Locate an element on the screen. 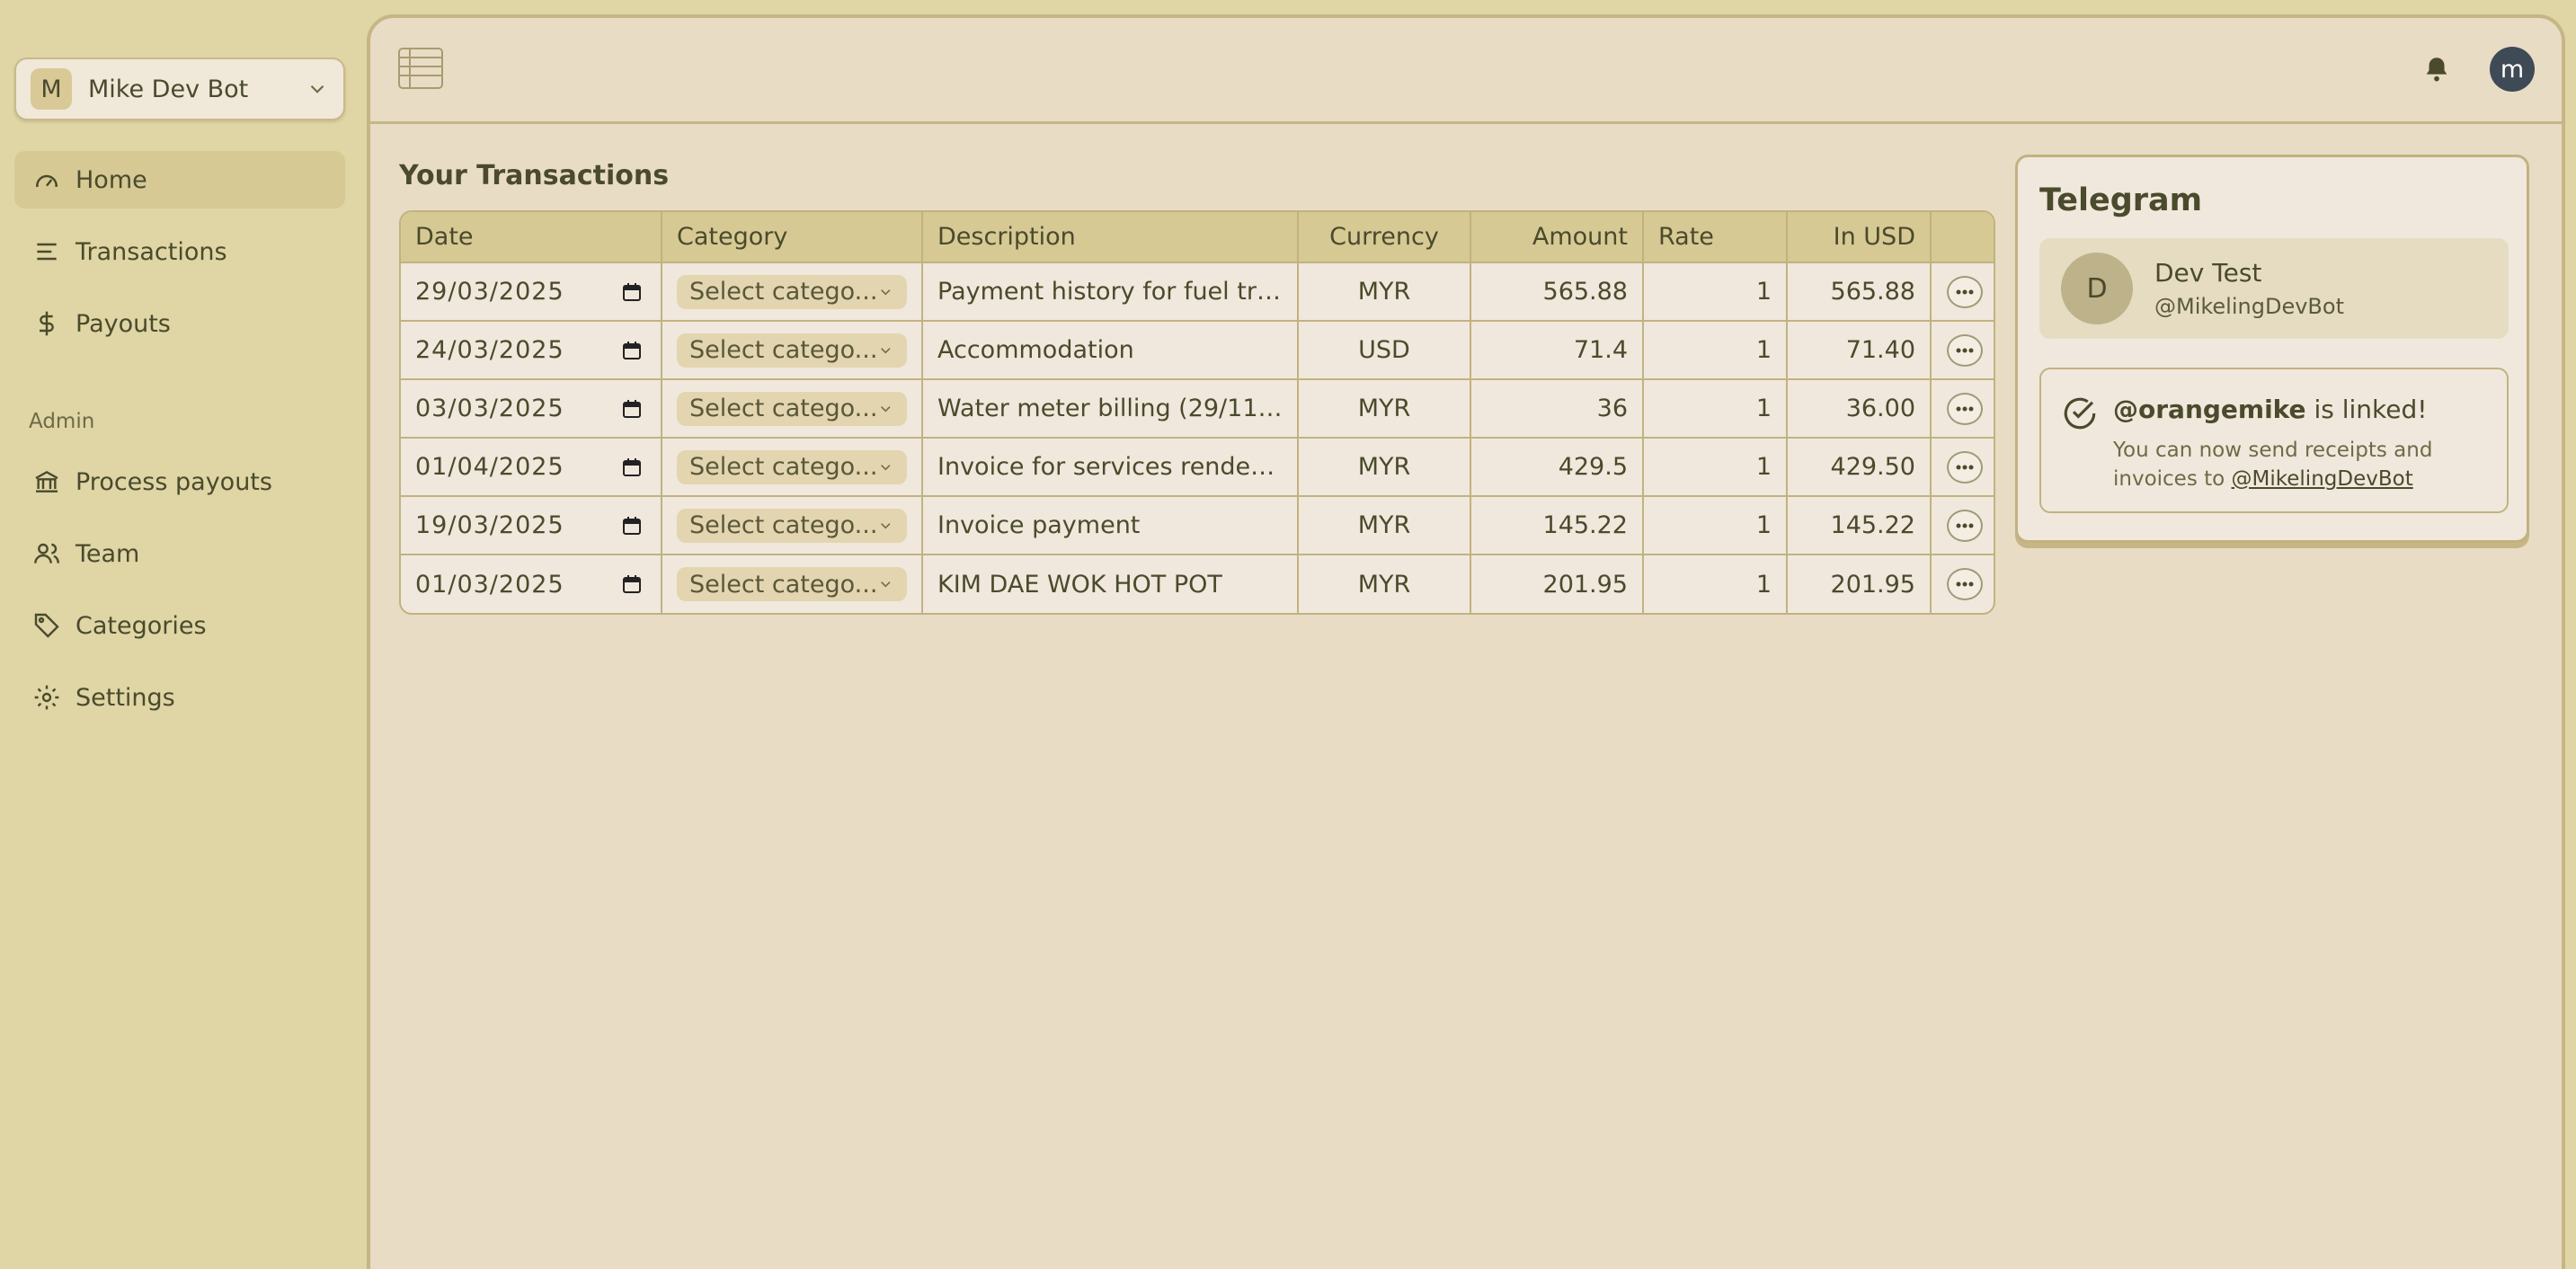 This screenshot has width=2576, height=1269. date-value: 24/03/2025 is located at coordinates (489, 350).